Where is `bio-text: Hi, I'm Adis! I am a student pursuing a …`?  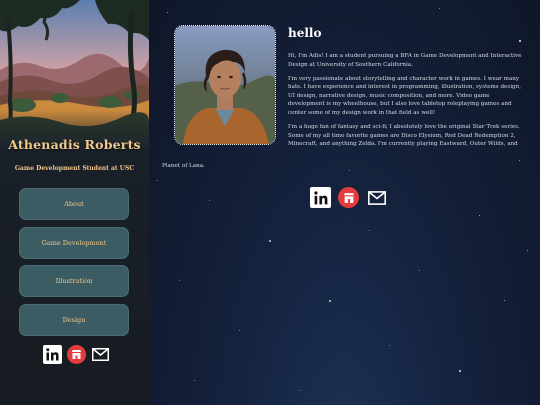 bio-text: Hi, I'm Adis! I am a student pursuing a … is located at coordinates (406, 103).